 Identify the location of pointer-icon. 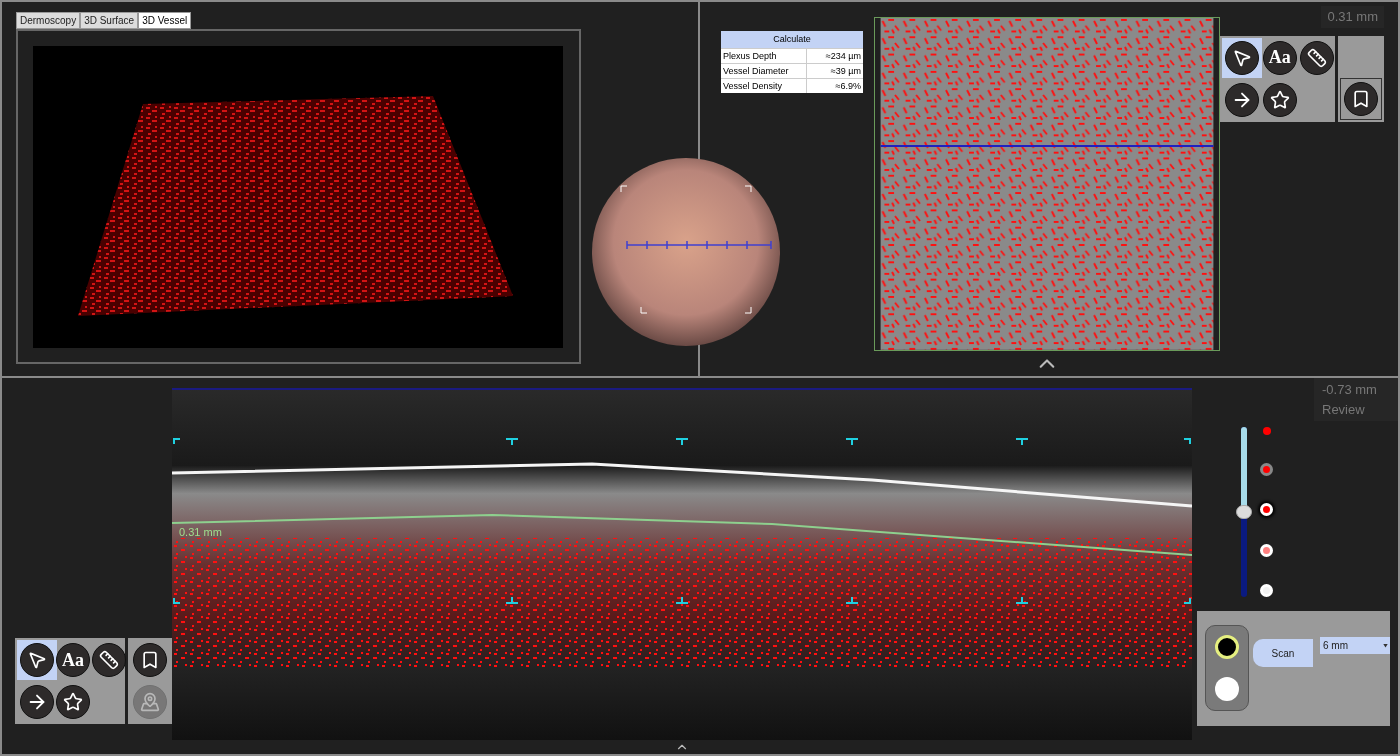
(37, 660).